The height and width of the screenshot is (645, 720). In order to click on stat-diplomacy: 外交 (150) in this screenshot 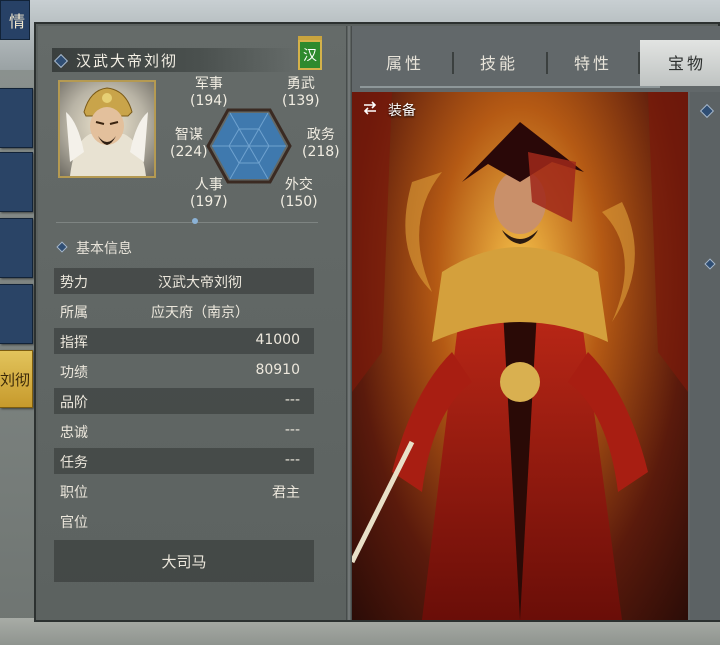, I will do `click(299, 194)`.